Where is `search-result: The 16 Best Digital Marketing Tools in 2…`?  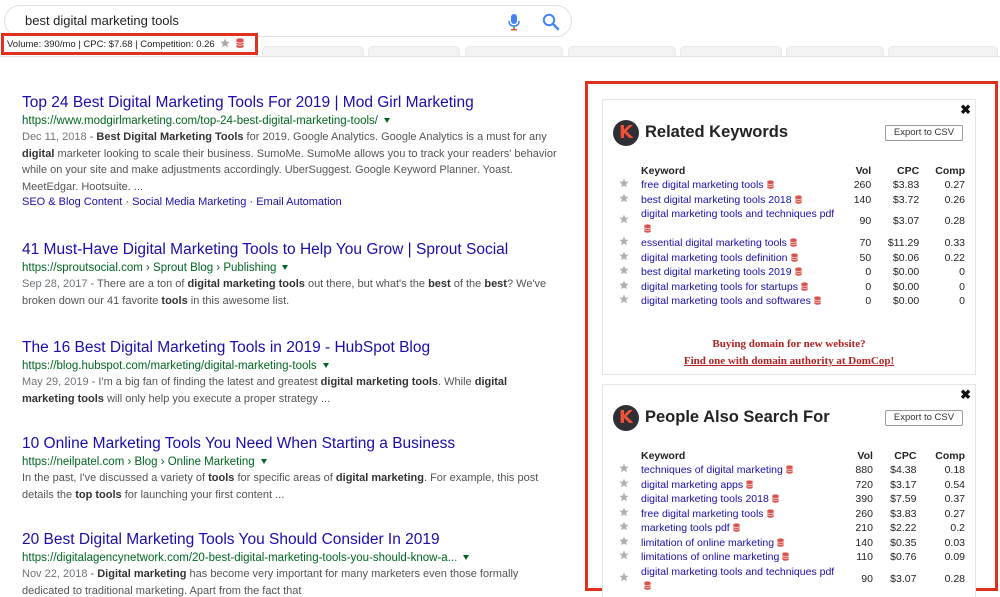
search-result: The 16 Best Digital Marketing Tools in 2… is located at coordinates (292, 373).